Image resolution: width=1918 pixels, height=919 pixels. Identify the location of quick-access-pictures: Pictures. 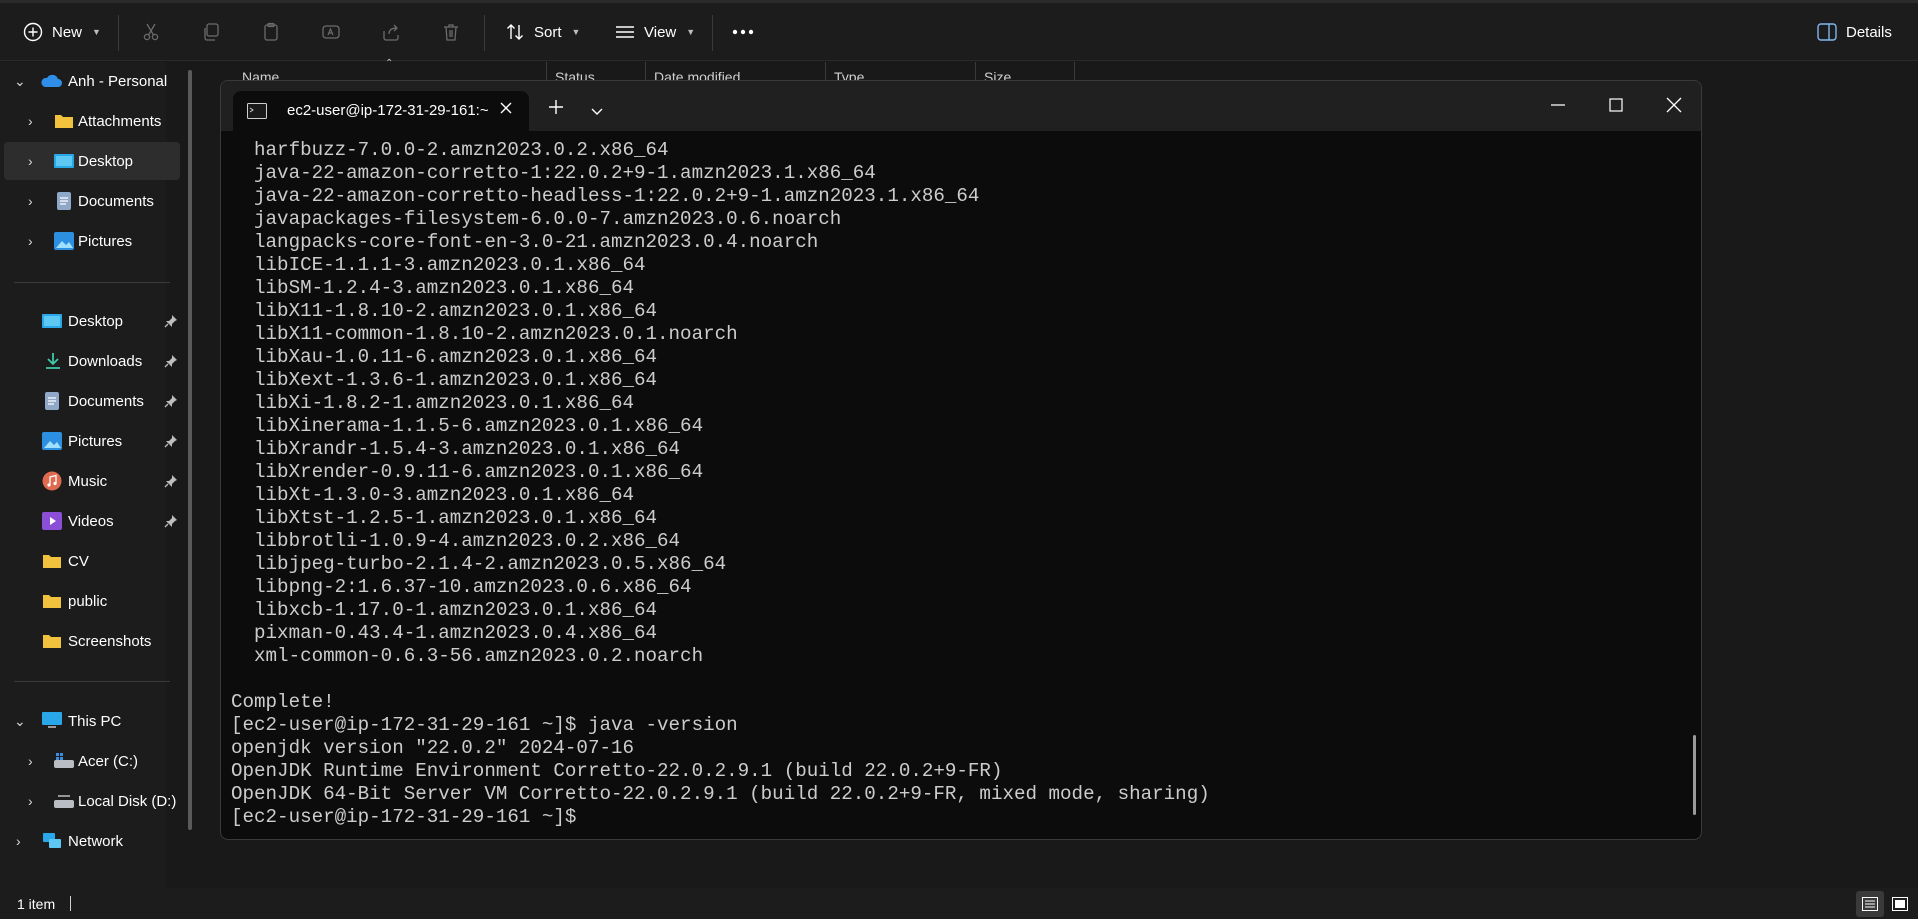
(92, 441).